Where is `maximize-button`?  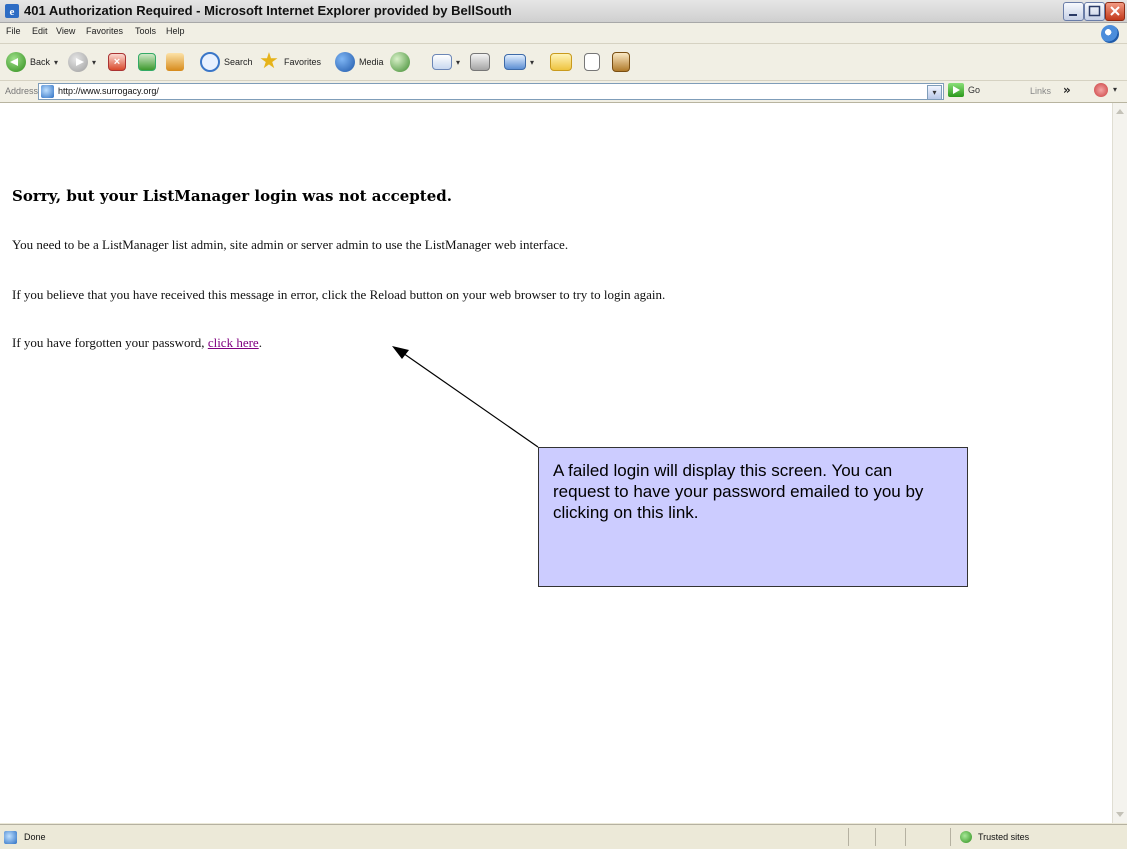 maximize-button is located at coordinates (1094, 11).